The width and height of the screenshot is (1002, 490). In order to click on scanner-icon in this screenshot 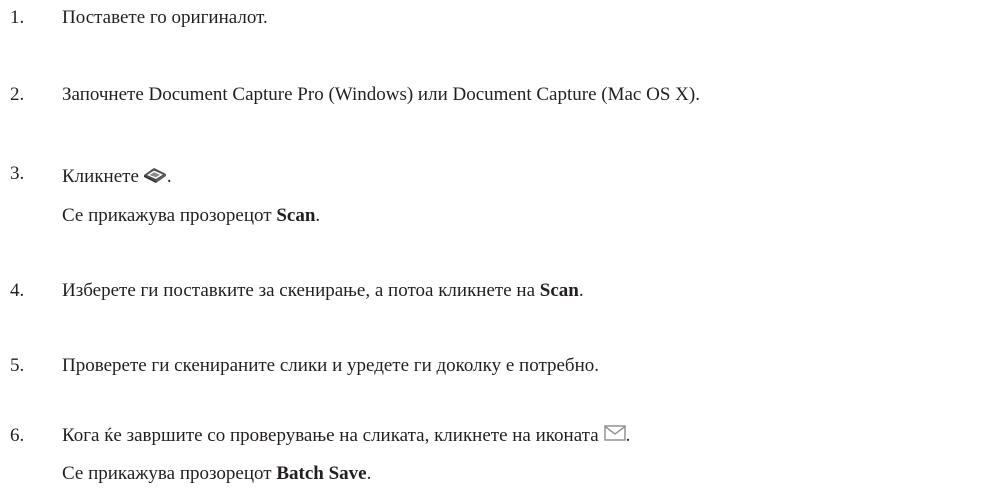, I will do `click(155, 174)`.